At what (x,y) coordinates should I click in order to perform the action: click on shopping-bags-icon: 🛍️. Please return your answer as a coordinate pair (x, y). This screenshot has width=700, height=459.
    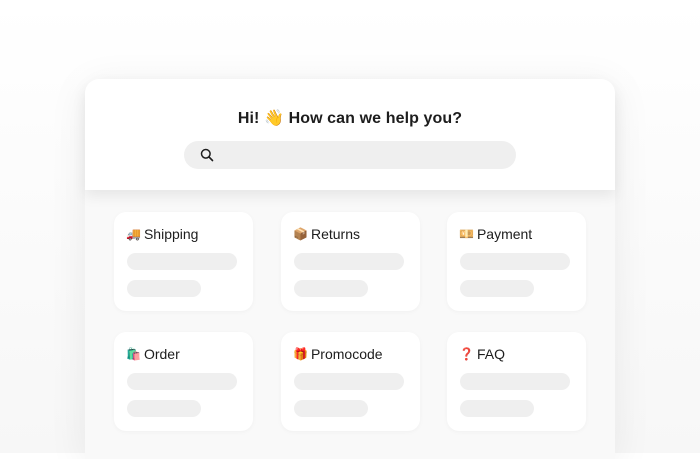
    Looking at the image, I should click on (133, 354).